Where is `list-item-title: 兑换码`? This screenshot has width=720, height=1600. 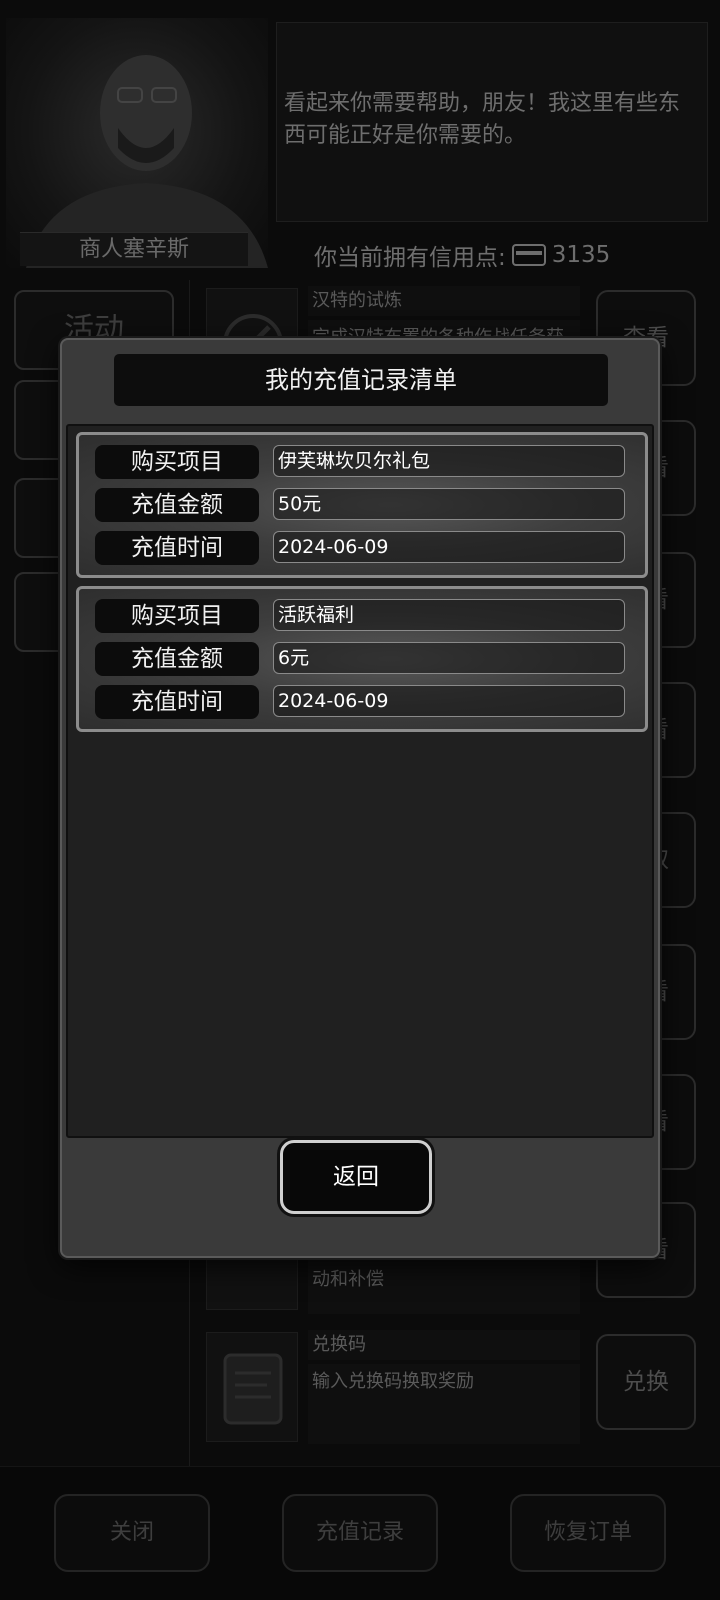 list-item-title: 兑换码 is located at coordinates (444, 1345).